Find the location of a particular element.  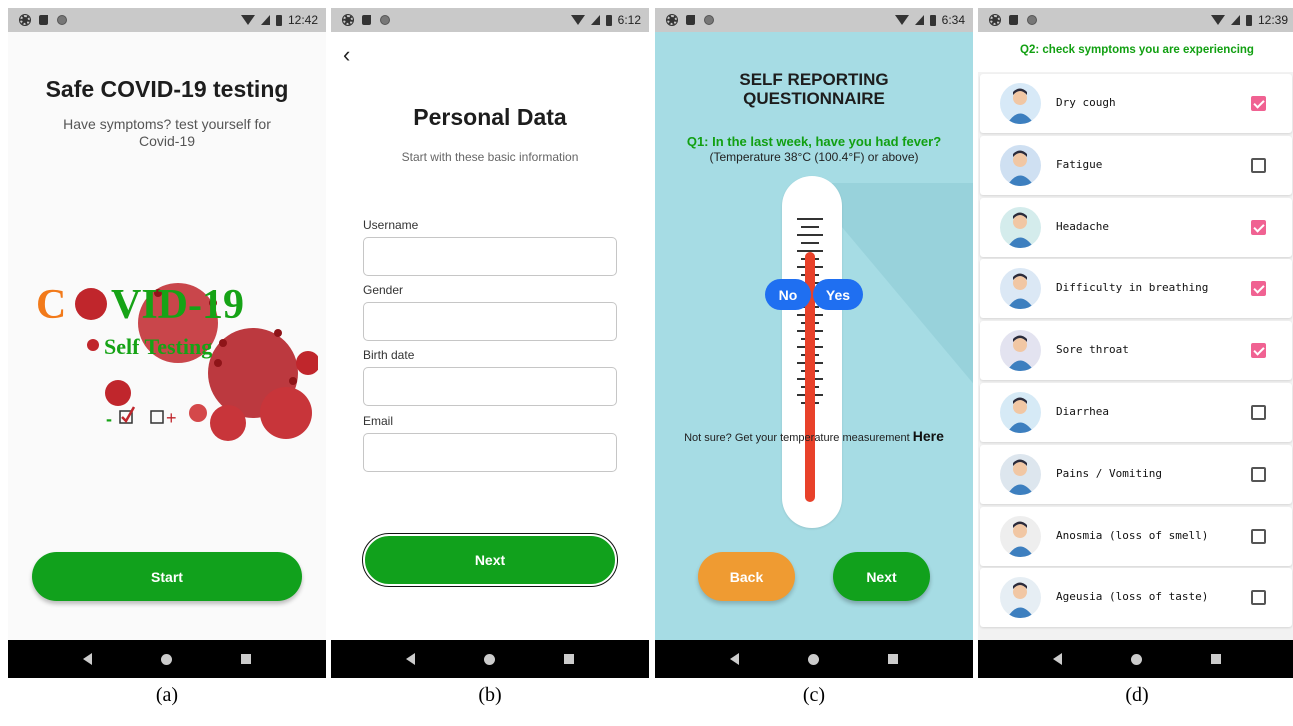

here-link: Here is located at coordinates (928, 436).